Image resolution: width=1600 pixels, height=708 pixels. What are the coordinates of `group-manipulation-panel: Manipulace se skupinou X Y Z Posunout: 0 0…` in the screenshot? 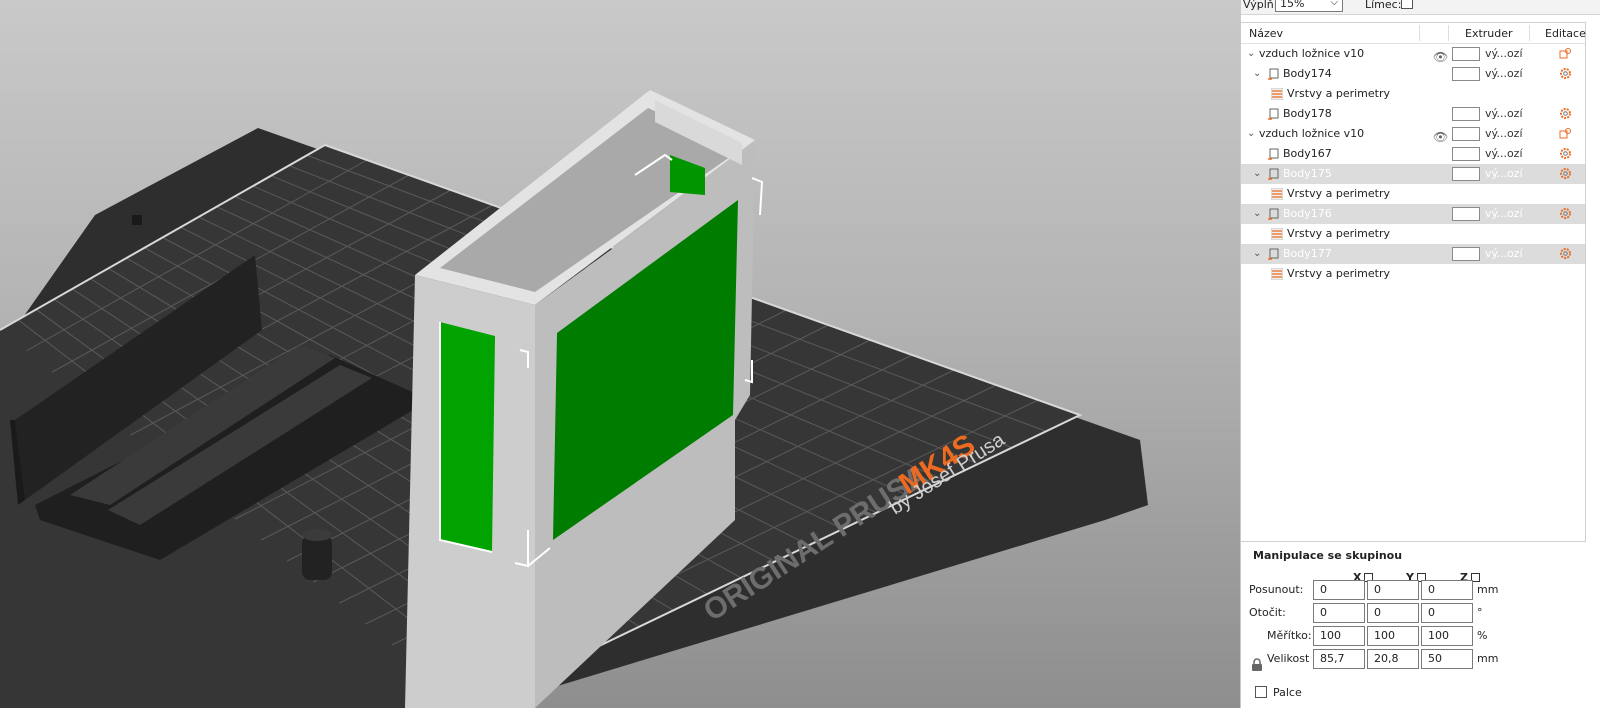 It's located at (1420, 628).